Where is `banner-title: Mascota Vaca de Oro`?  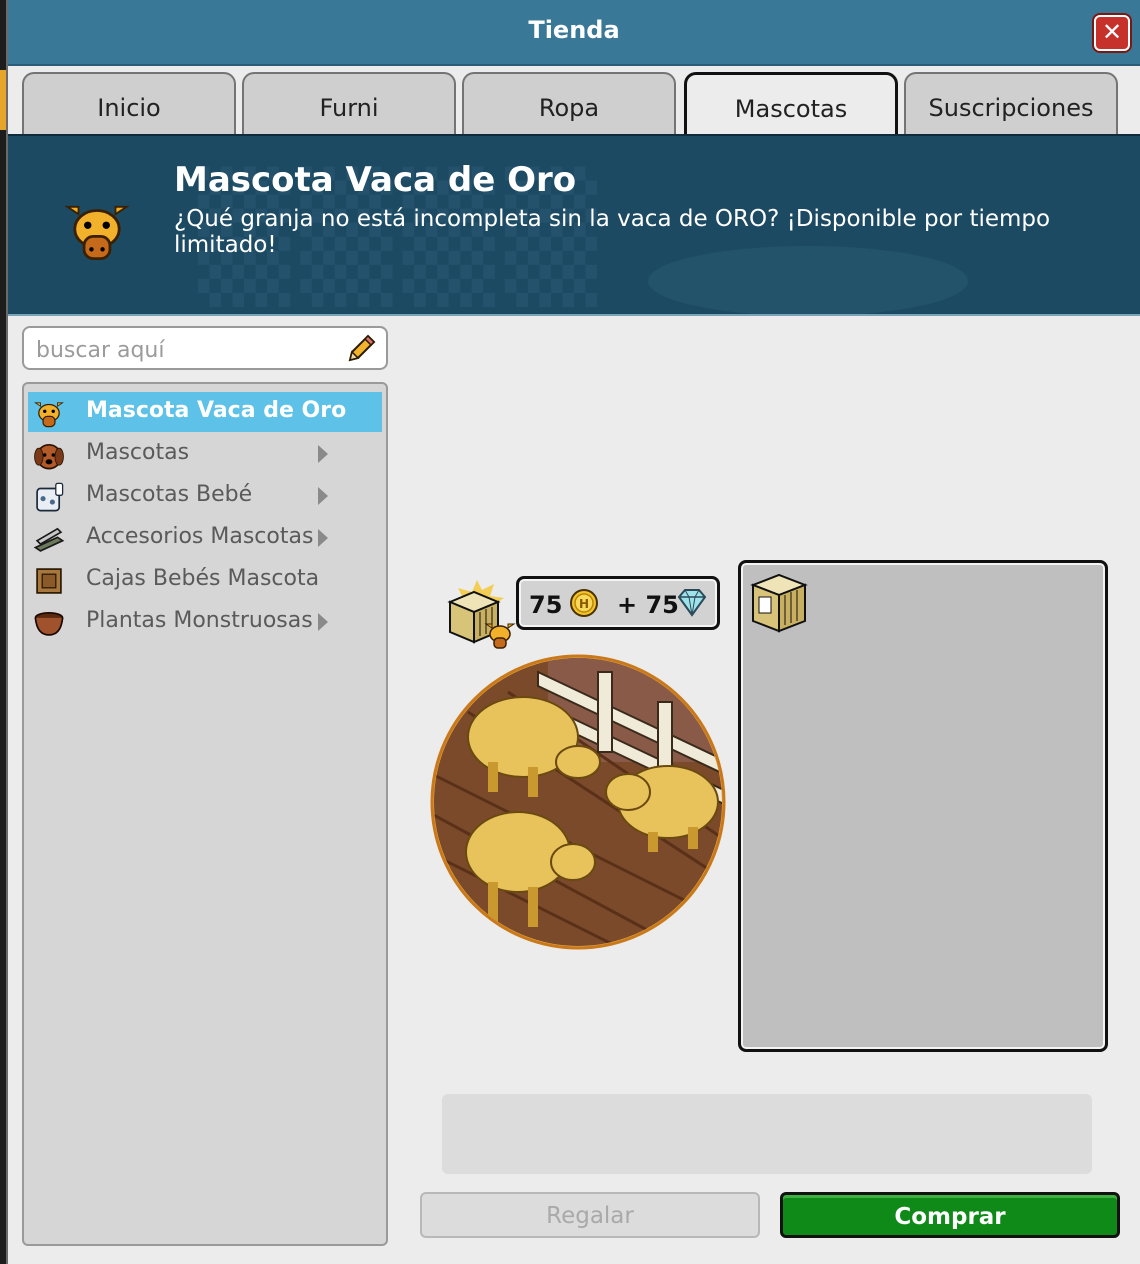 banner-title: Mascota Vaca de Oro is located at coordinates (375, 180).